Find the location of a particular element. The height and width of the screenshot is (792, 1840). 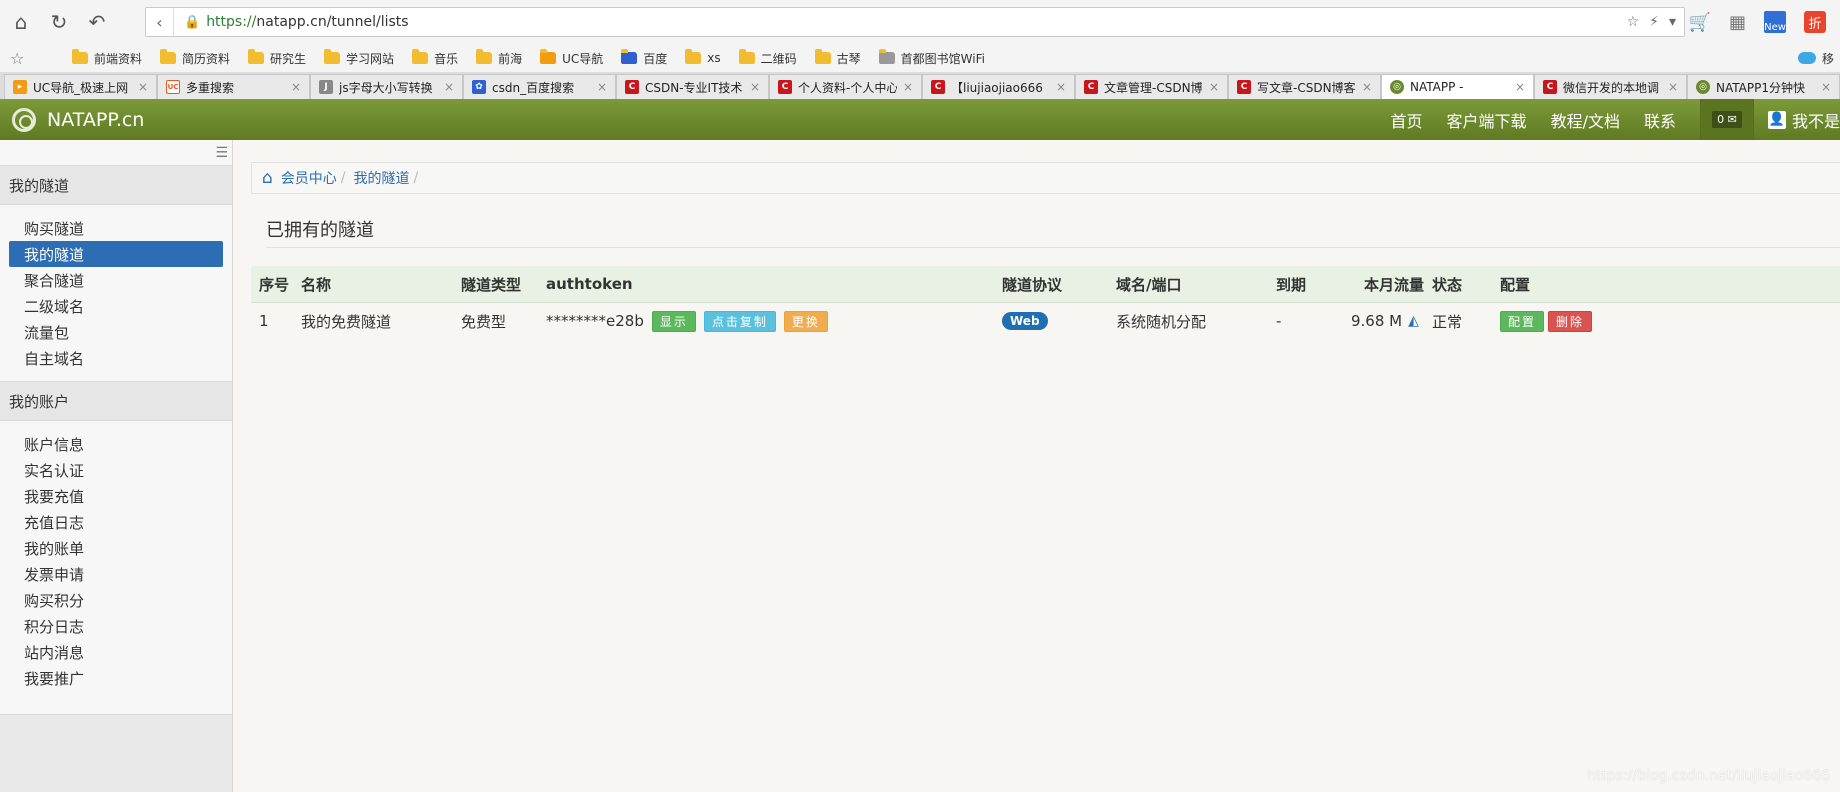

bookmark-folder: 学习网站 is located at coordinates (359, 58).